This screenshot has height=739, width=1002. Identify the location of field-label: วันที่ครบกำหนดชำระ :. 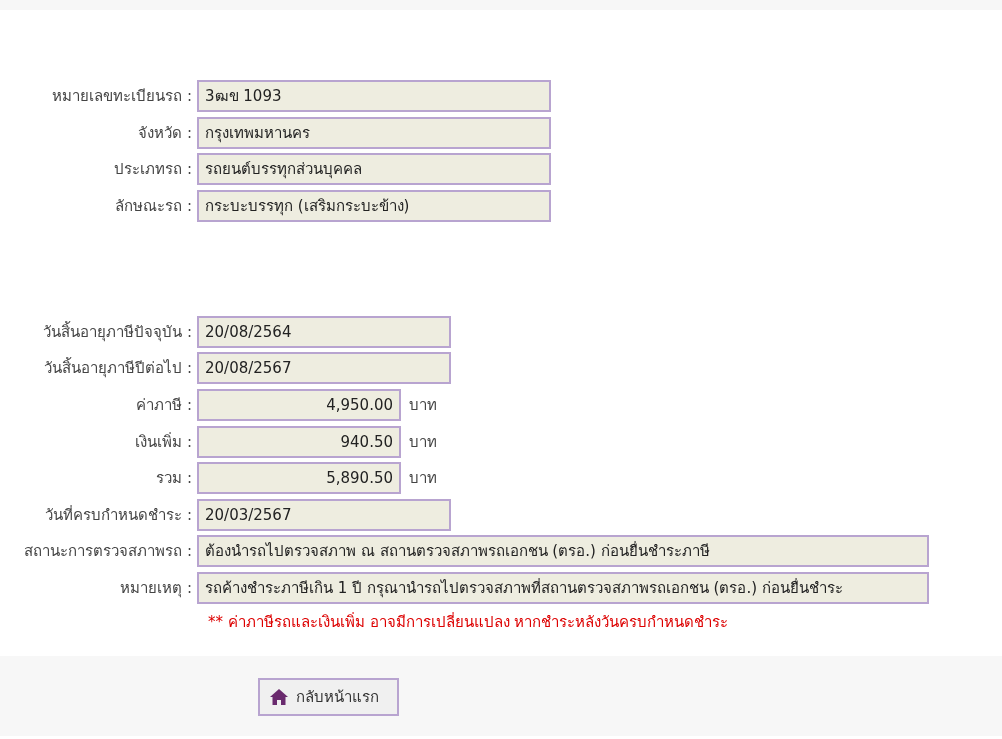
(118, 515).